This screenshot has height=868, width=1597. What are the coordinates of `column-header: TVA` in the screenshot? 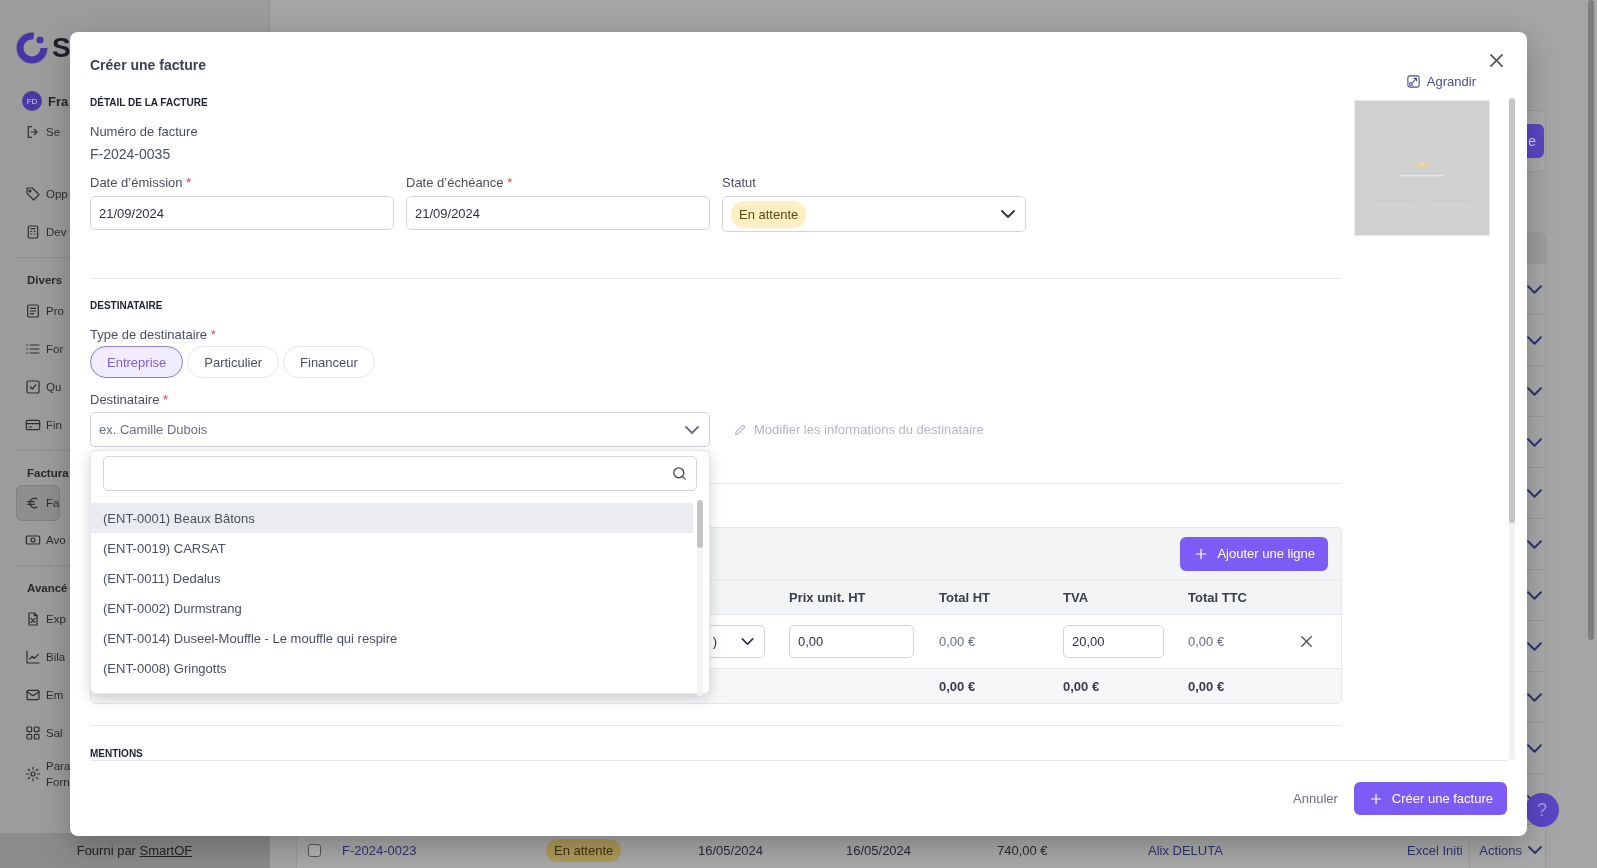 It's located at (1076, 597).